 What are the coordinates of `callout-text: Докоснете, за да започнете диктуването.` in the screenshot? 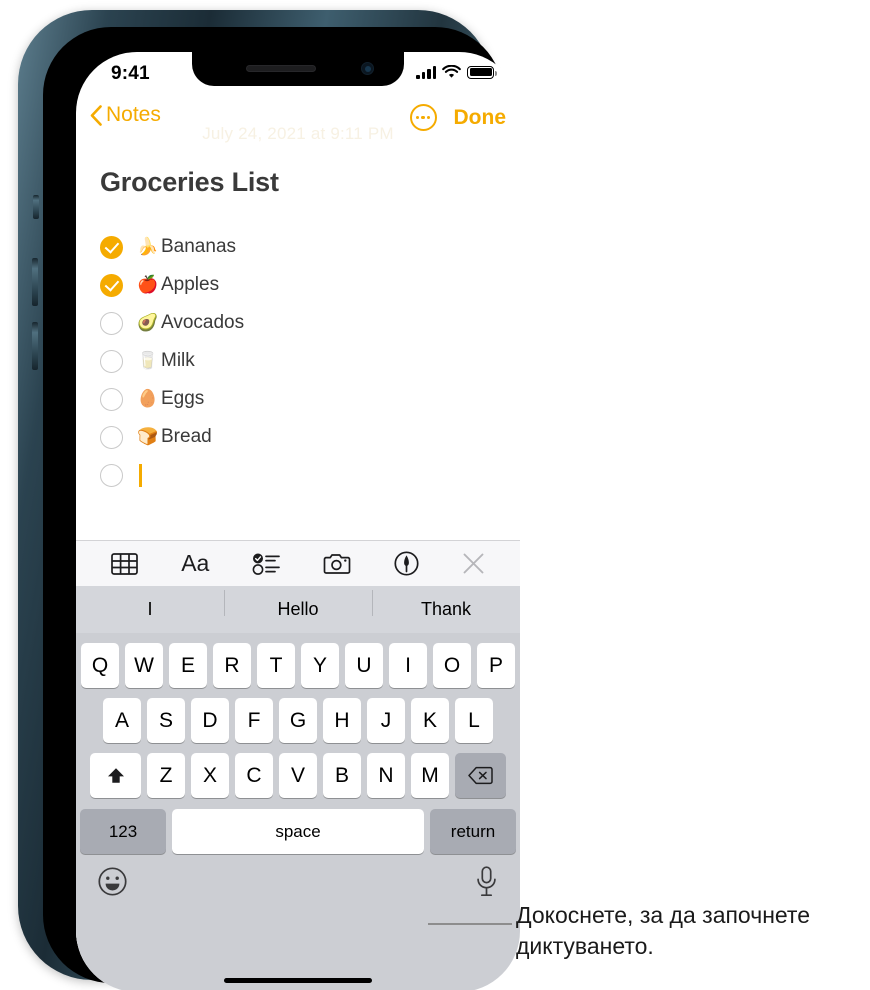 It's located at (663, 931).